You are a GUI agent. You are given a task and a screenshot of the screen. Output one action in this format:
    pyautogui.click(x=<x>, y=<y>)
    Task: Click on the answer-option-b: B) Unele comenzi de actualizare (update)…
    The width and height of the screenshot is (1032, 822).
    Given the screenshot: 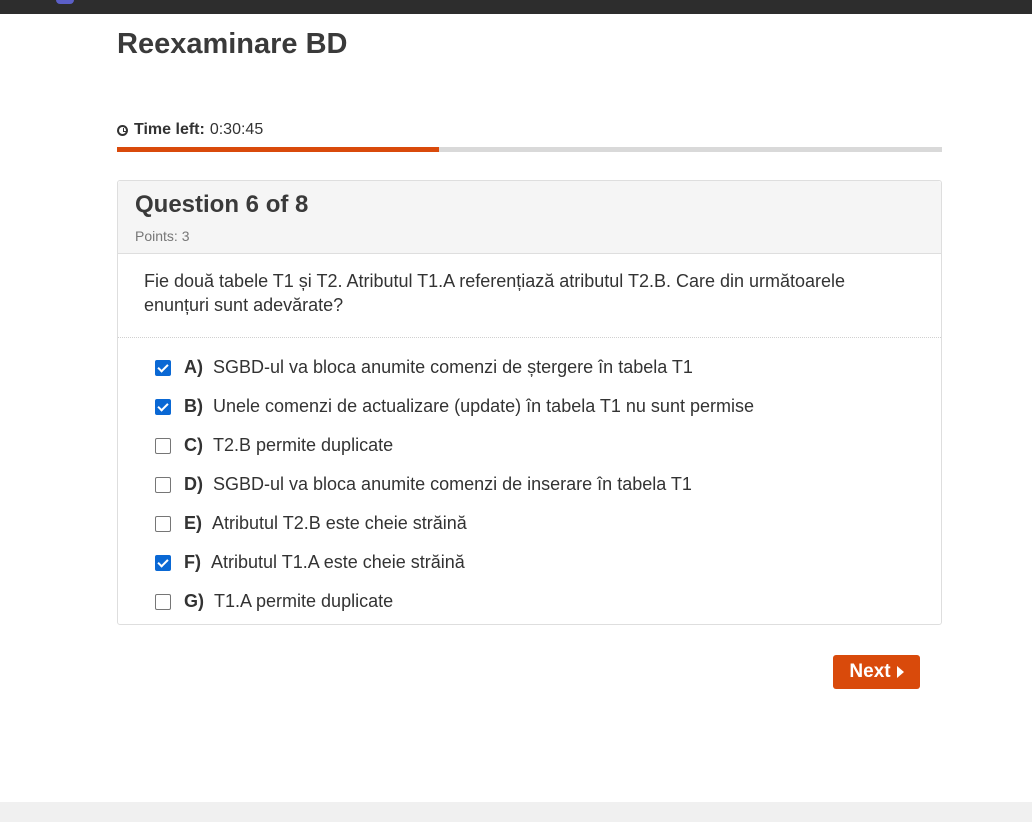 What is the action you would take?
    pyautogui.click(x=454, y=406)
    